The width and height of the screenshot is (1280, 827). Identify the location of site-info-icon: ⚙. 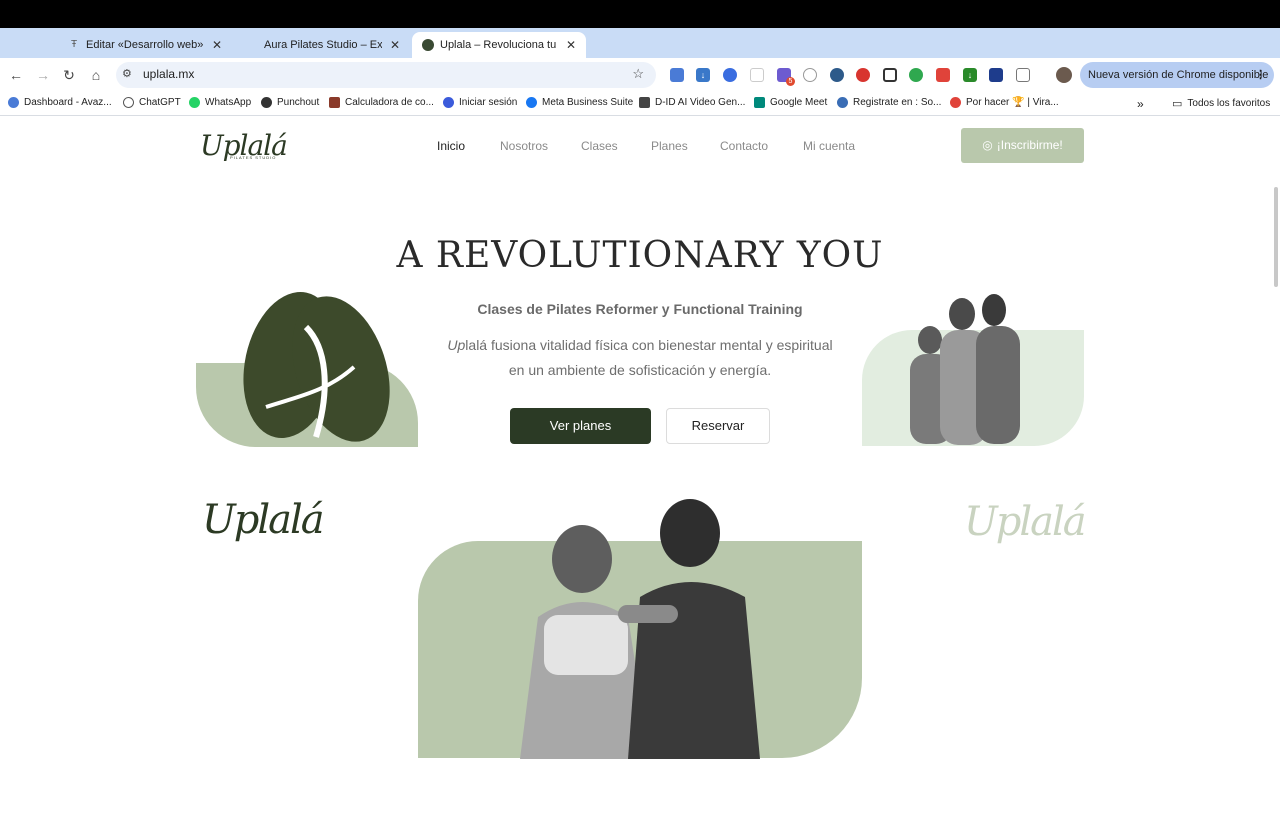
(127, 73).